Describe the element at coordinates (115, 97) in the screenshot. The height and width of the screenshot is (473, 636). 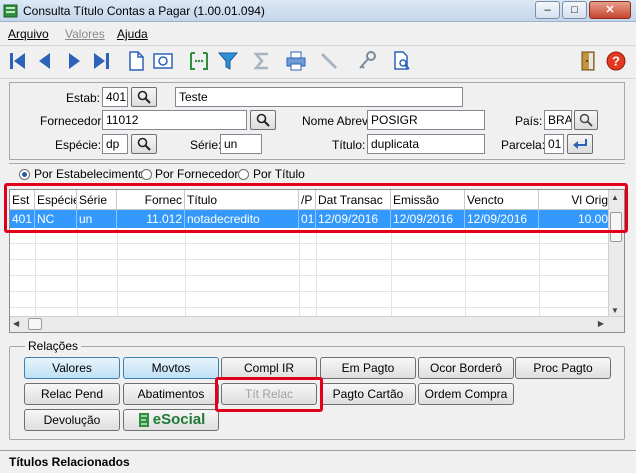
I see `estab-field: 401` at that location.